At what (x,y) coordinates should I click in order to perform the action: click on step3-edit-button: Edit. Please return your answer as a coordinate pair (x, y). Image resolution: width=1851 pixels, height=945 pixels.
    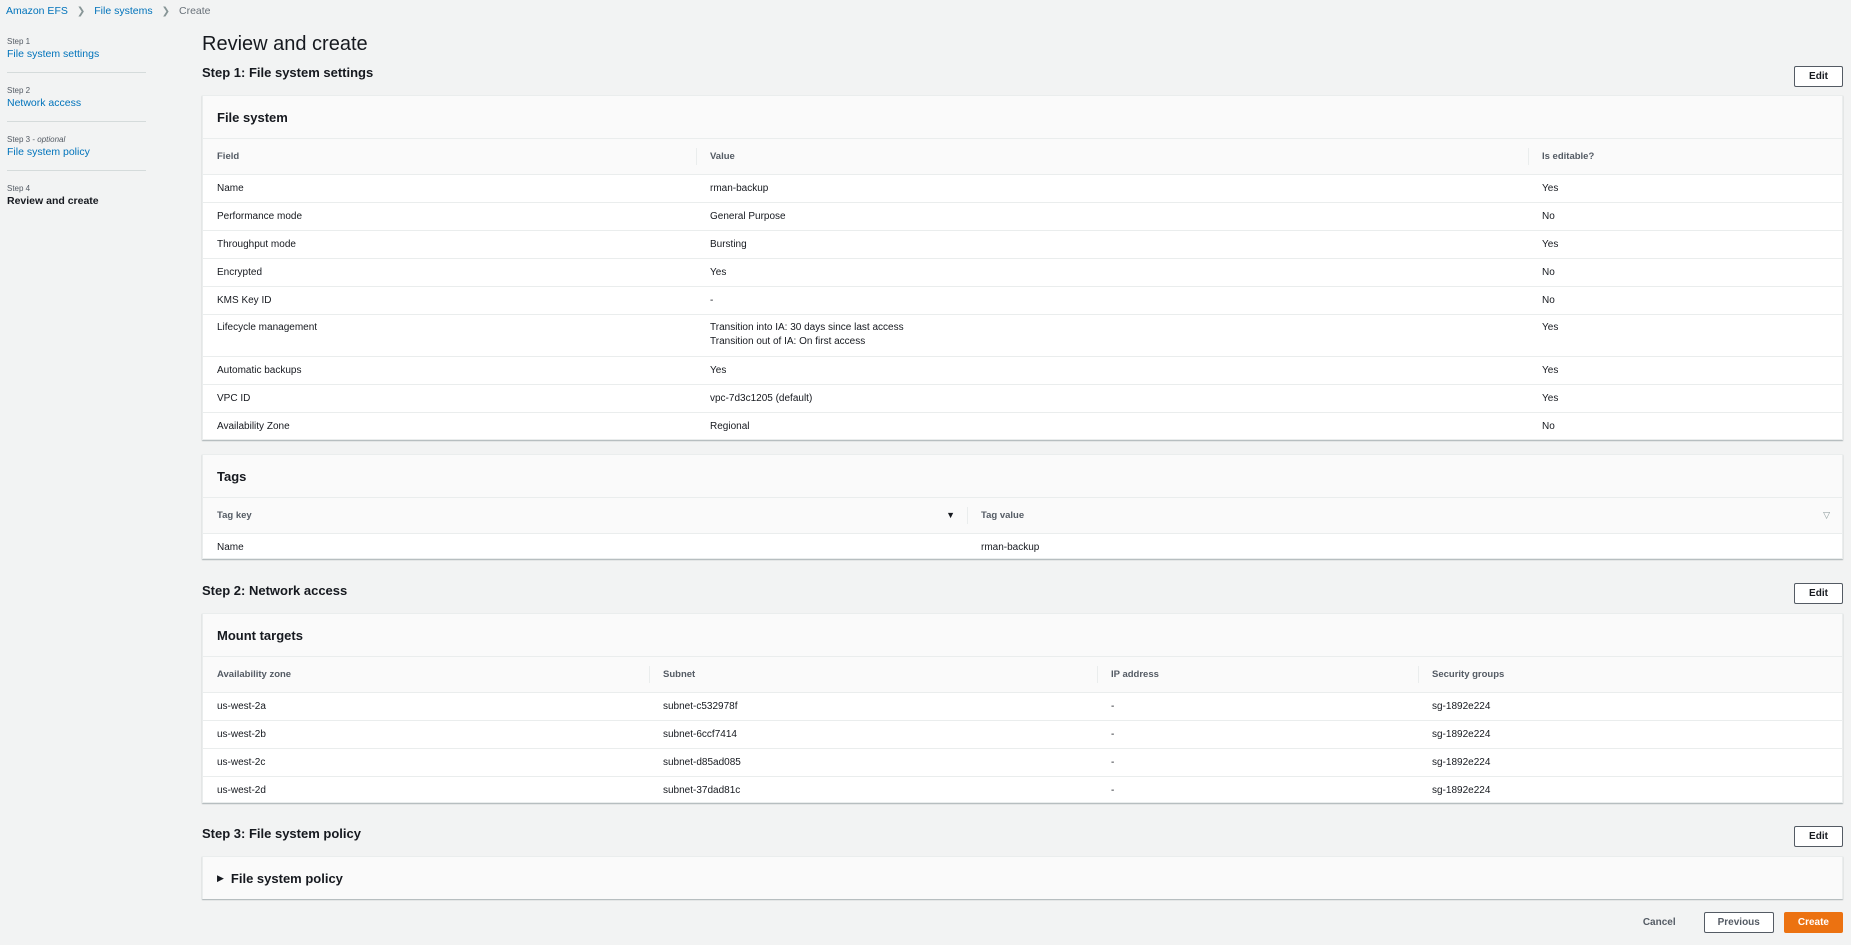
    Looking at the image, I should click on (1818, 836).